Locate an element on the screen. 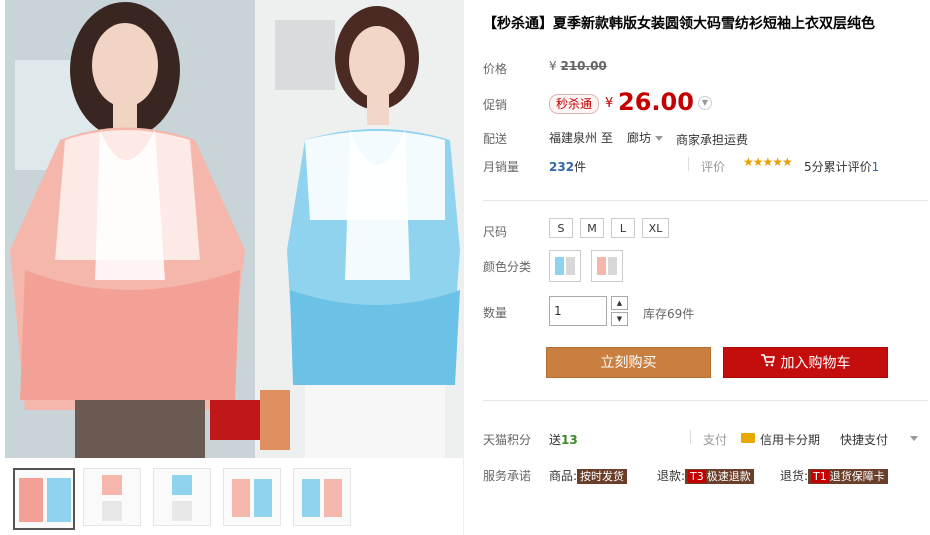 The image size is (930, 535). shipping-fee: 商家承担运费 is located at coordinates (712, 140).